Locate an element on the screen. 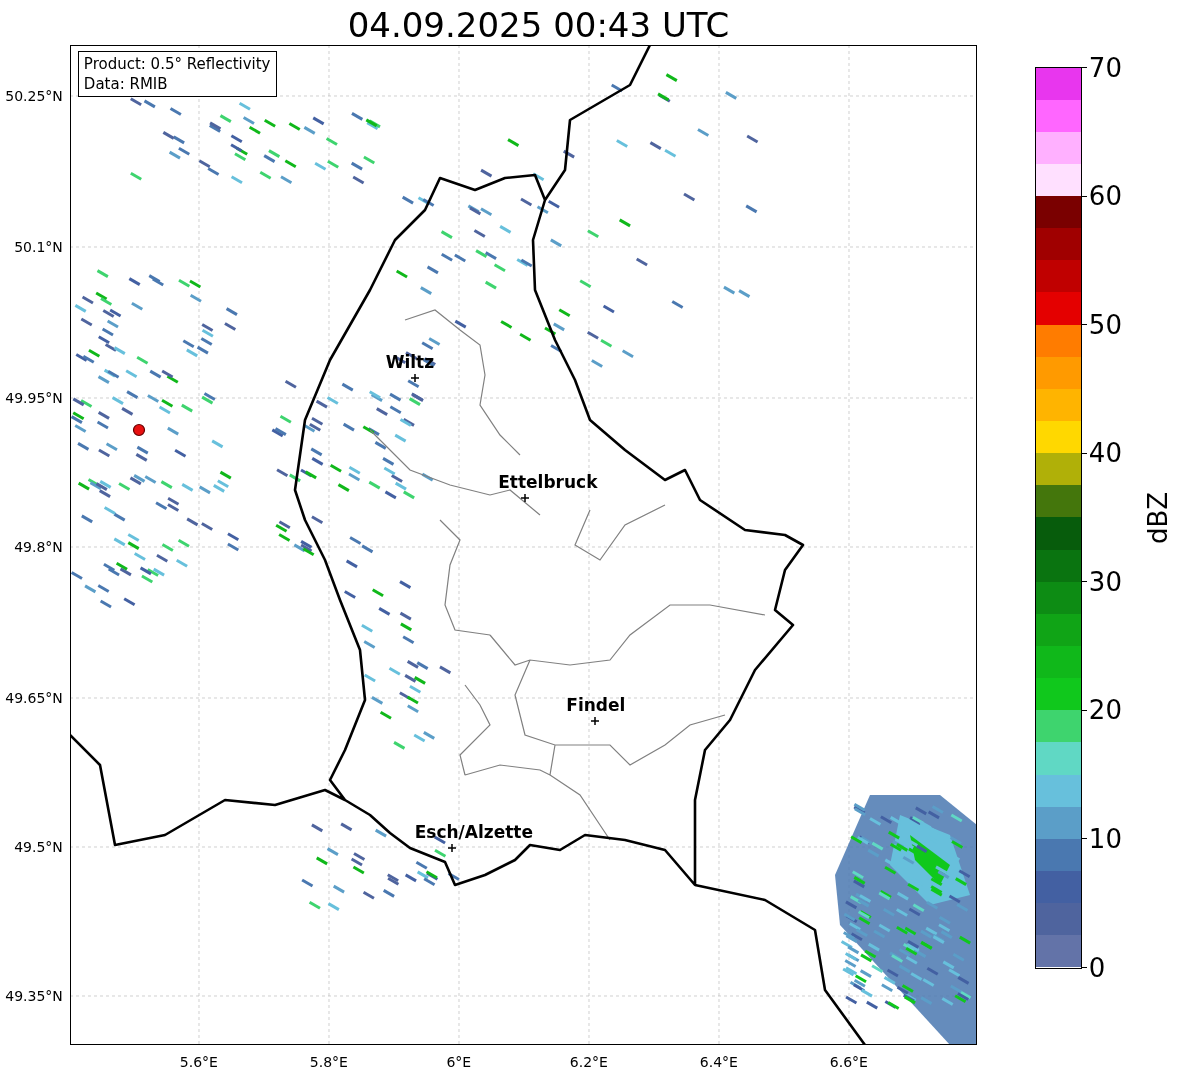 This screenshot has height=1081, width=1184. longitude-label: 6.2°E is located at coordinates (588, 1062).